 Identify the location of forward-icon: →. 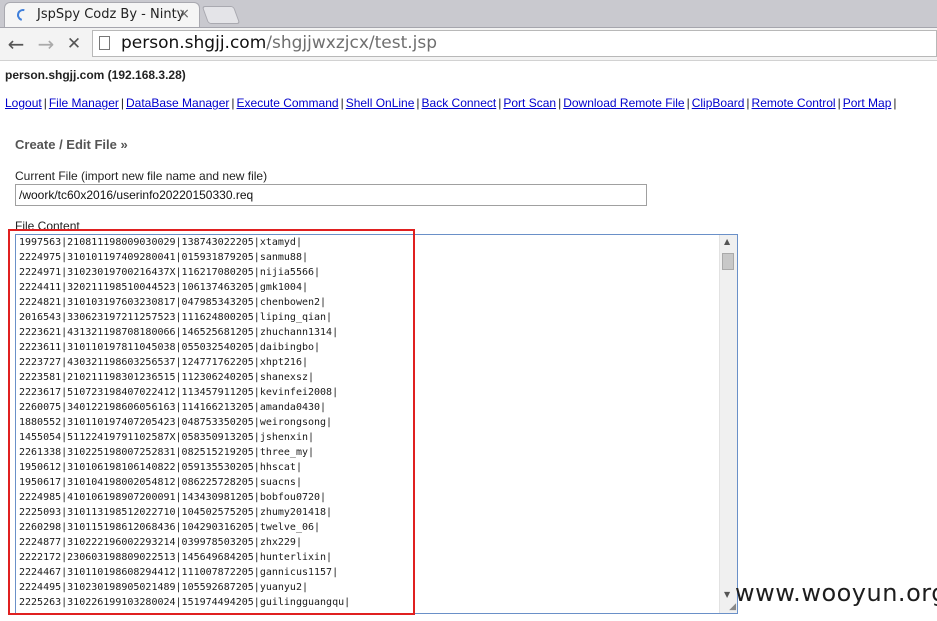
(46, 44).